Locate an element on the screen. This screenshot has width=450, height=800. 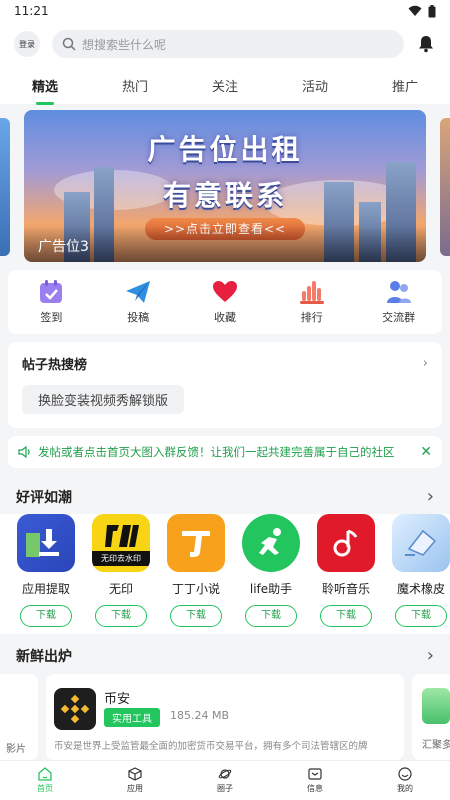
favorites-label: 收藏 is located at coordinates (224, 317).